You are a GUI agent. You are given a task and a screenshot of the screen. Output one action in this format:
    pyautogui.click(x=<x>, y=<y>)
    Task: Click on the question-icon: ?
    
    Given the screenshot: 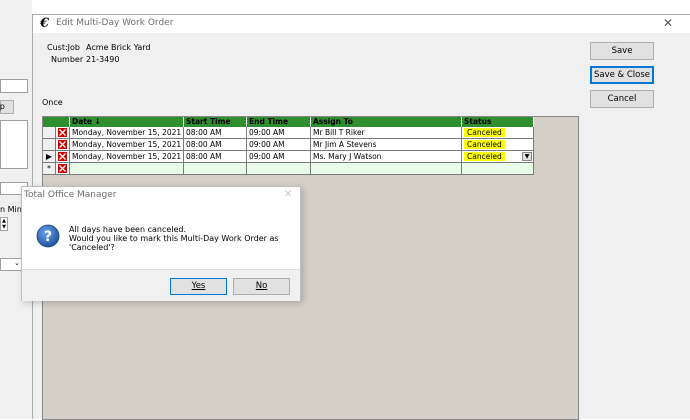 What is the action you would take?
    pyautogui.click(x=48, y=236)
    